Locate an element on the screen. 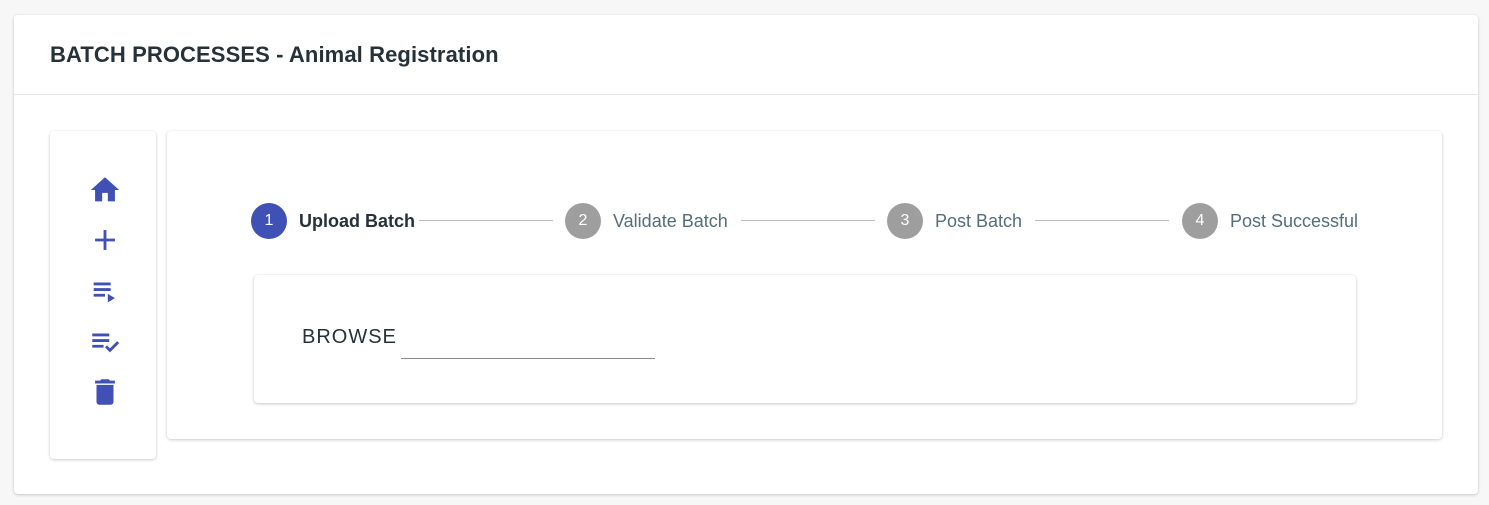  file-path-input is located at coordinates (528, 342).